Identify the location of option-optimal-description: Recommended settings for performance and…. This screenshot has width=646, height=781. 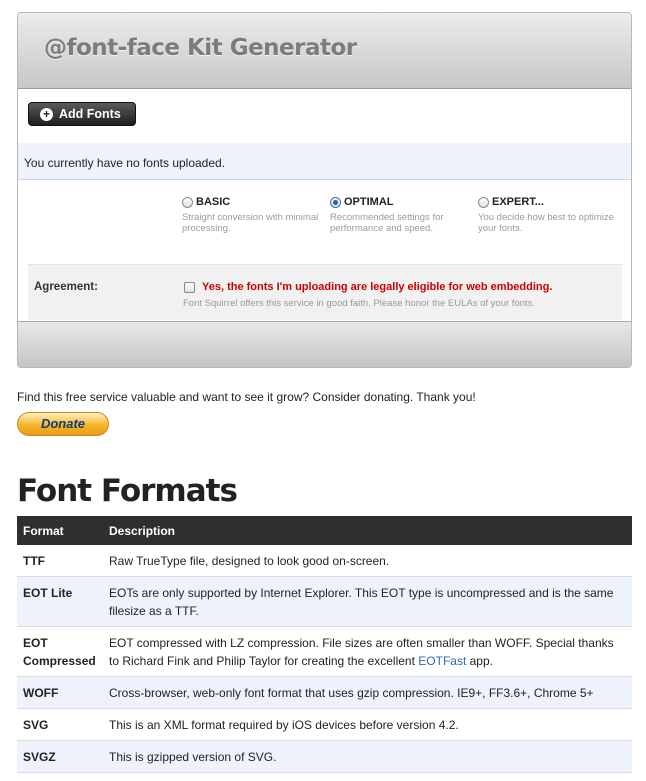
(387, 223).